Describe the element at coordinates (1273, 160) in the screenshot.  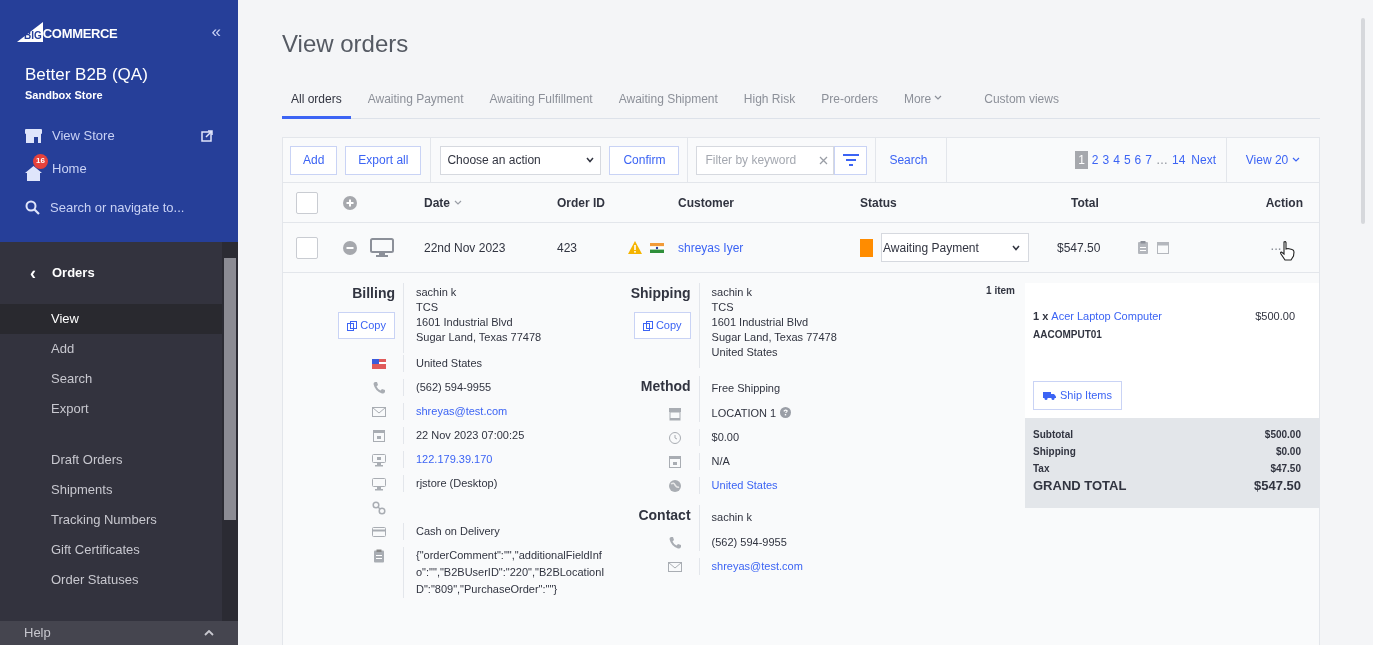
I see `view-count-dropdown: View 20` at that location.